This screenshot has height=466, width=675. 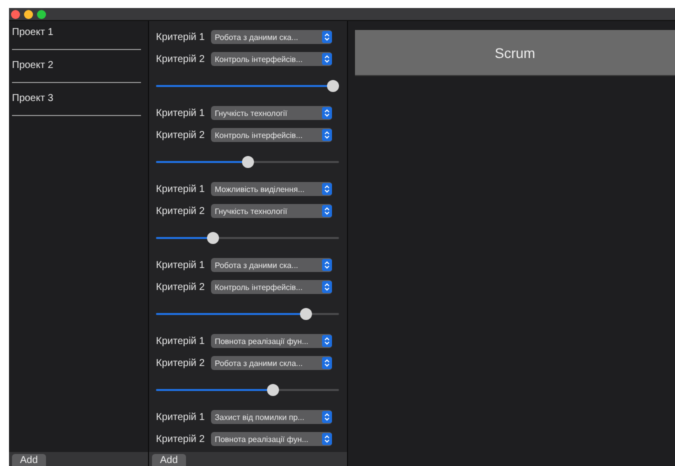 I want to click on project-item: Проект 2, so click(x=76, y=70).